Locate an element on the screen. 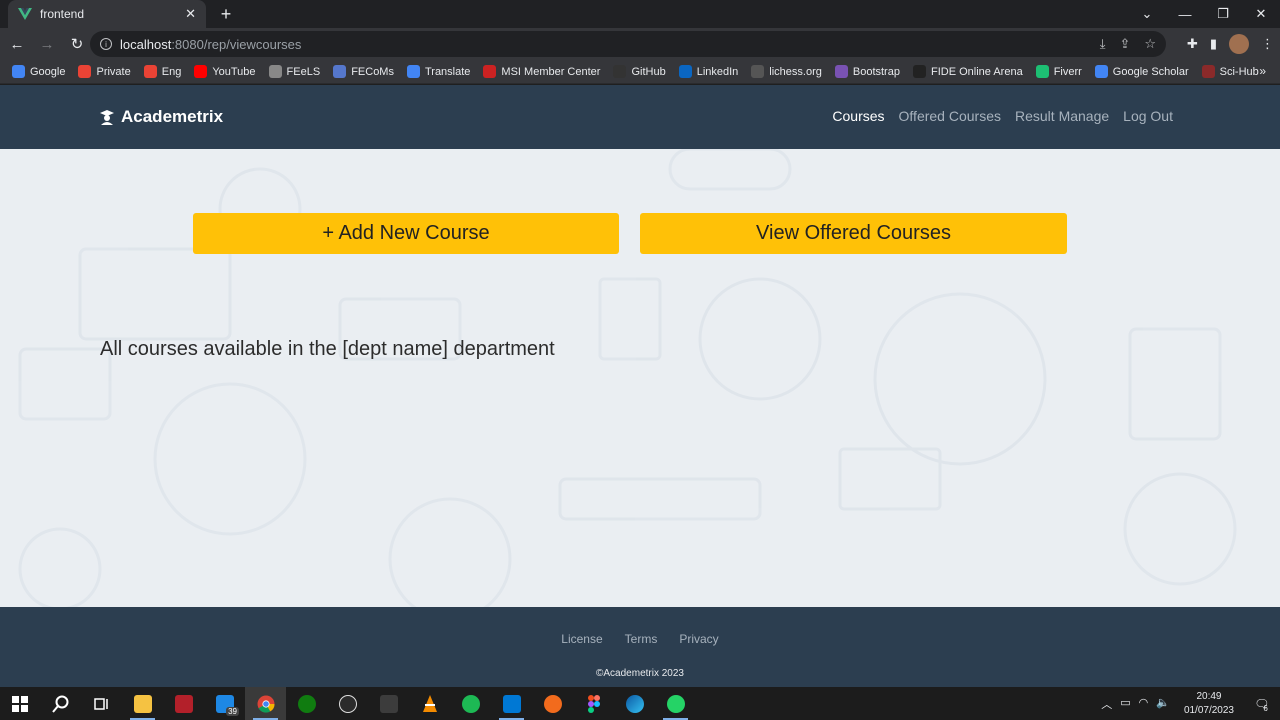 This screenshot has height=720, width=1280. lichess-icon is located at coordinates (758, 71).